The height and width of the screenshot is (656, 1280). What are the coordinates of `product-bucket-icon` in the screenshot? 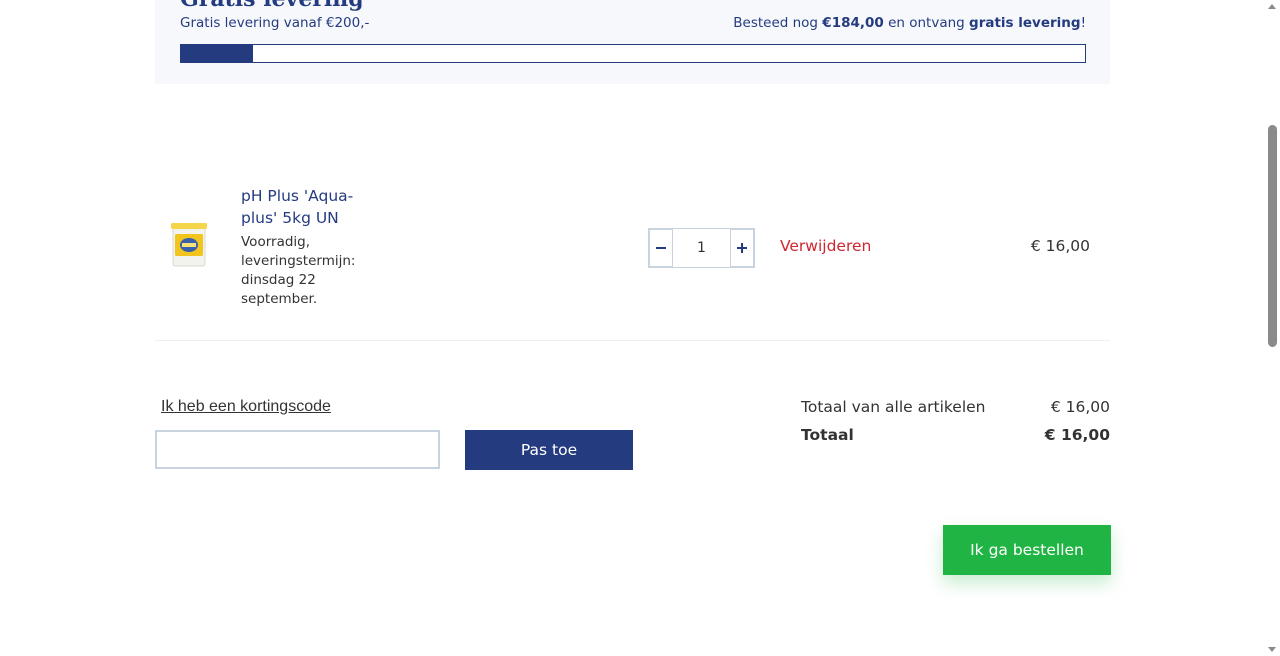 It's located at (189, 245).